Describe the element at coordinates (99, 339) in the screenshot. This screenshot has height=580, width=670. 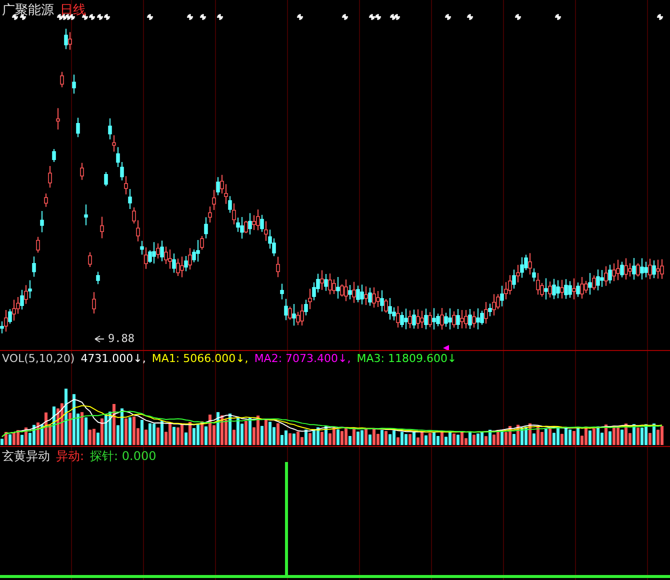
I see `low-marker-arrow` at that location.